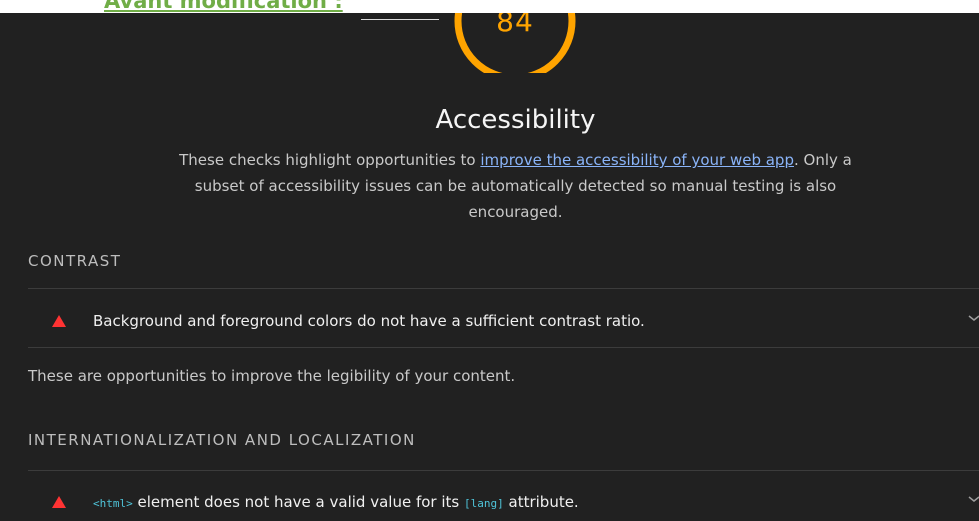 Image resolution: width=979 pixels, height=521 pixels. What do you see at coordinates (400, 19) in the screenshot?
I see `tab-underline` at bounding box center [400, 19].